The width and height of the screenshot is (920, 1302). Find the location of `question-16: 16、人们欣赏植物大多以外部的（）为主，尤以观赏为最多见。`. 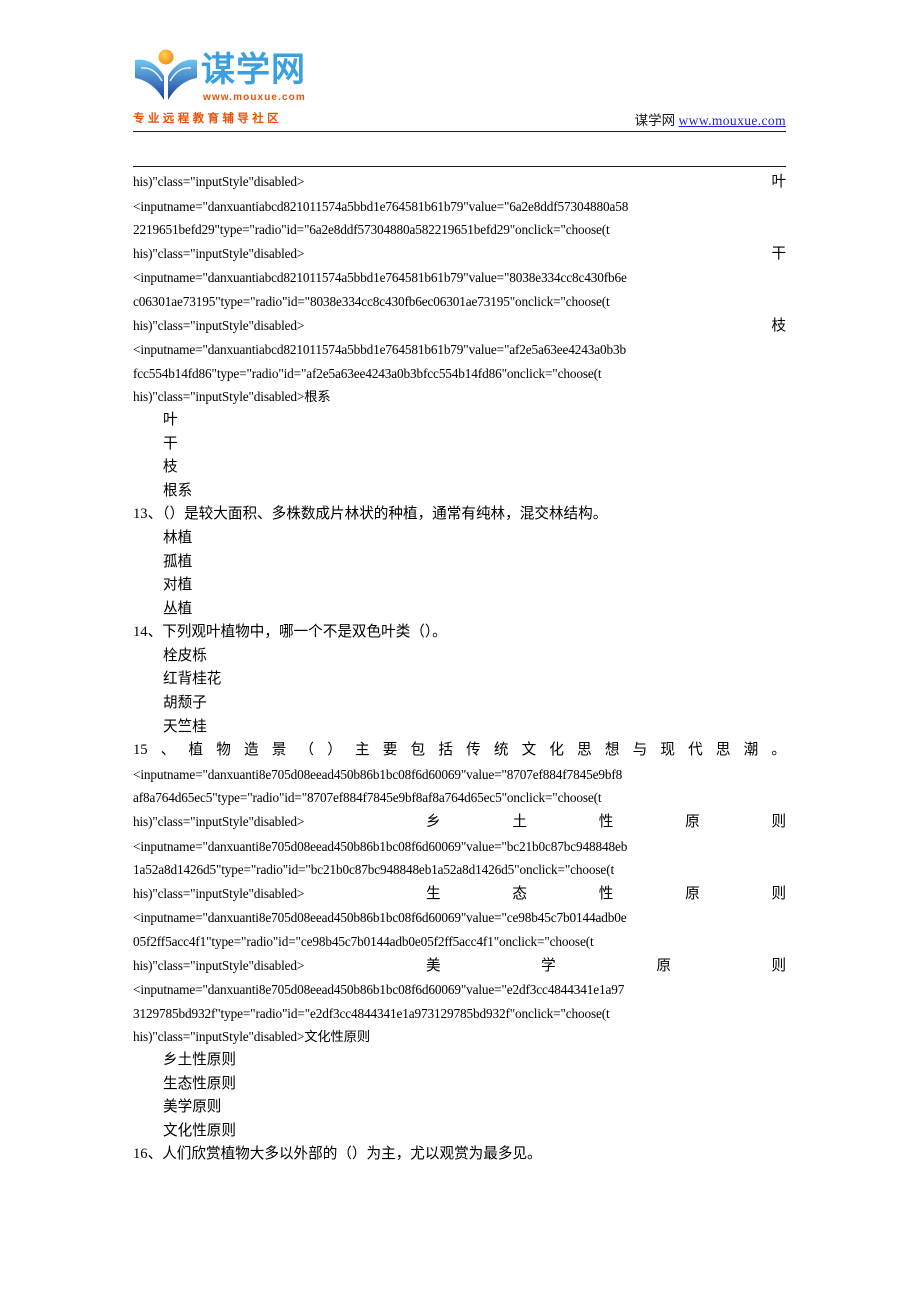

question-16: 16、人们欣赏植物大多以外部的（）为主，尤以观赏为最多见。 is located at coordinates (459, 1155).